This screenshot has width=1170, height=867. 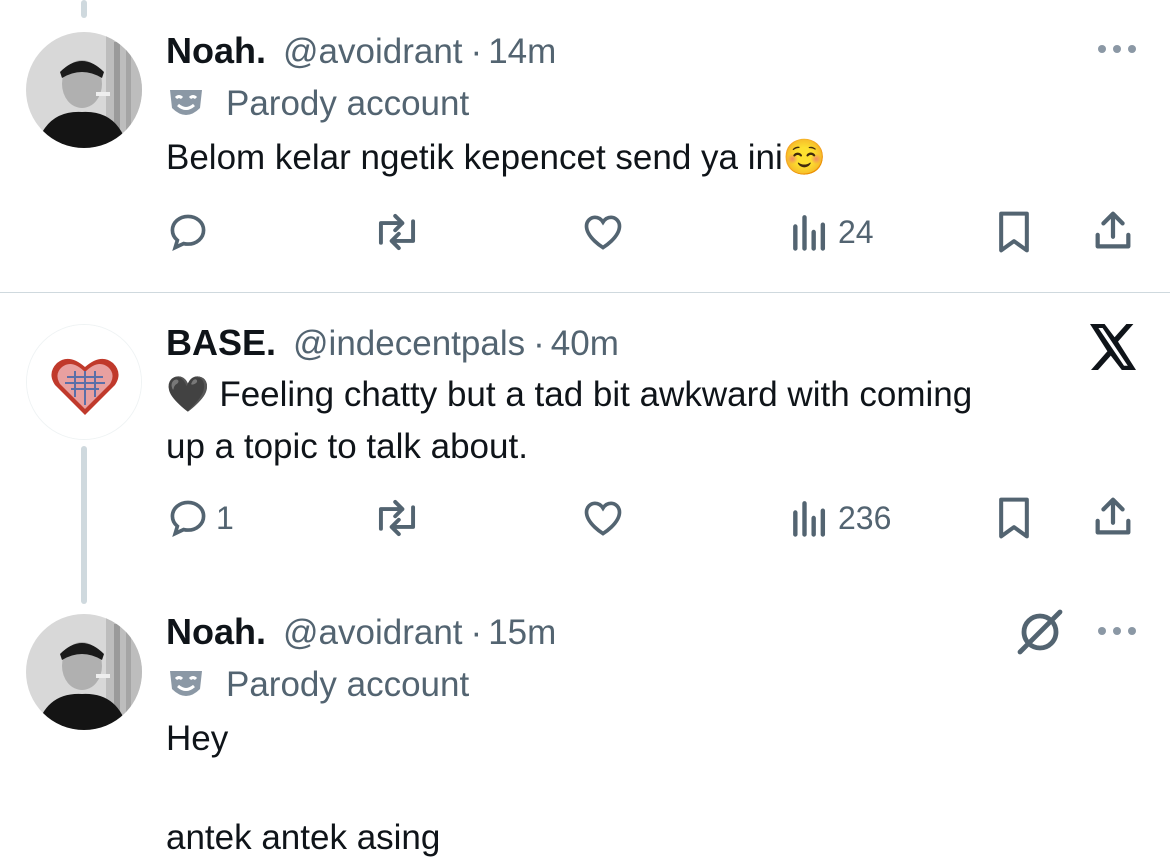 I want to click on reply-button, so click(x=188, y=232).